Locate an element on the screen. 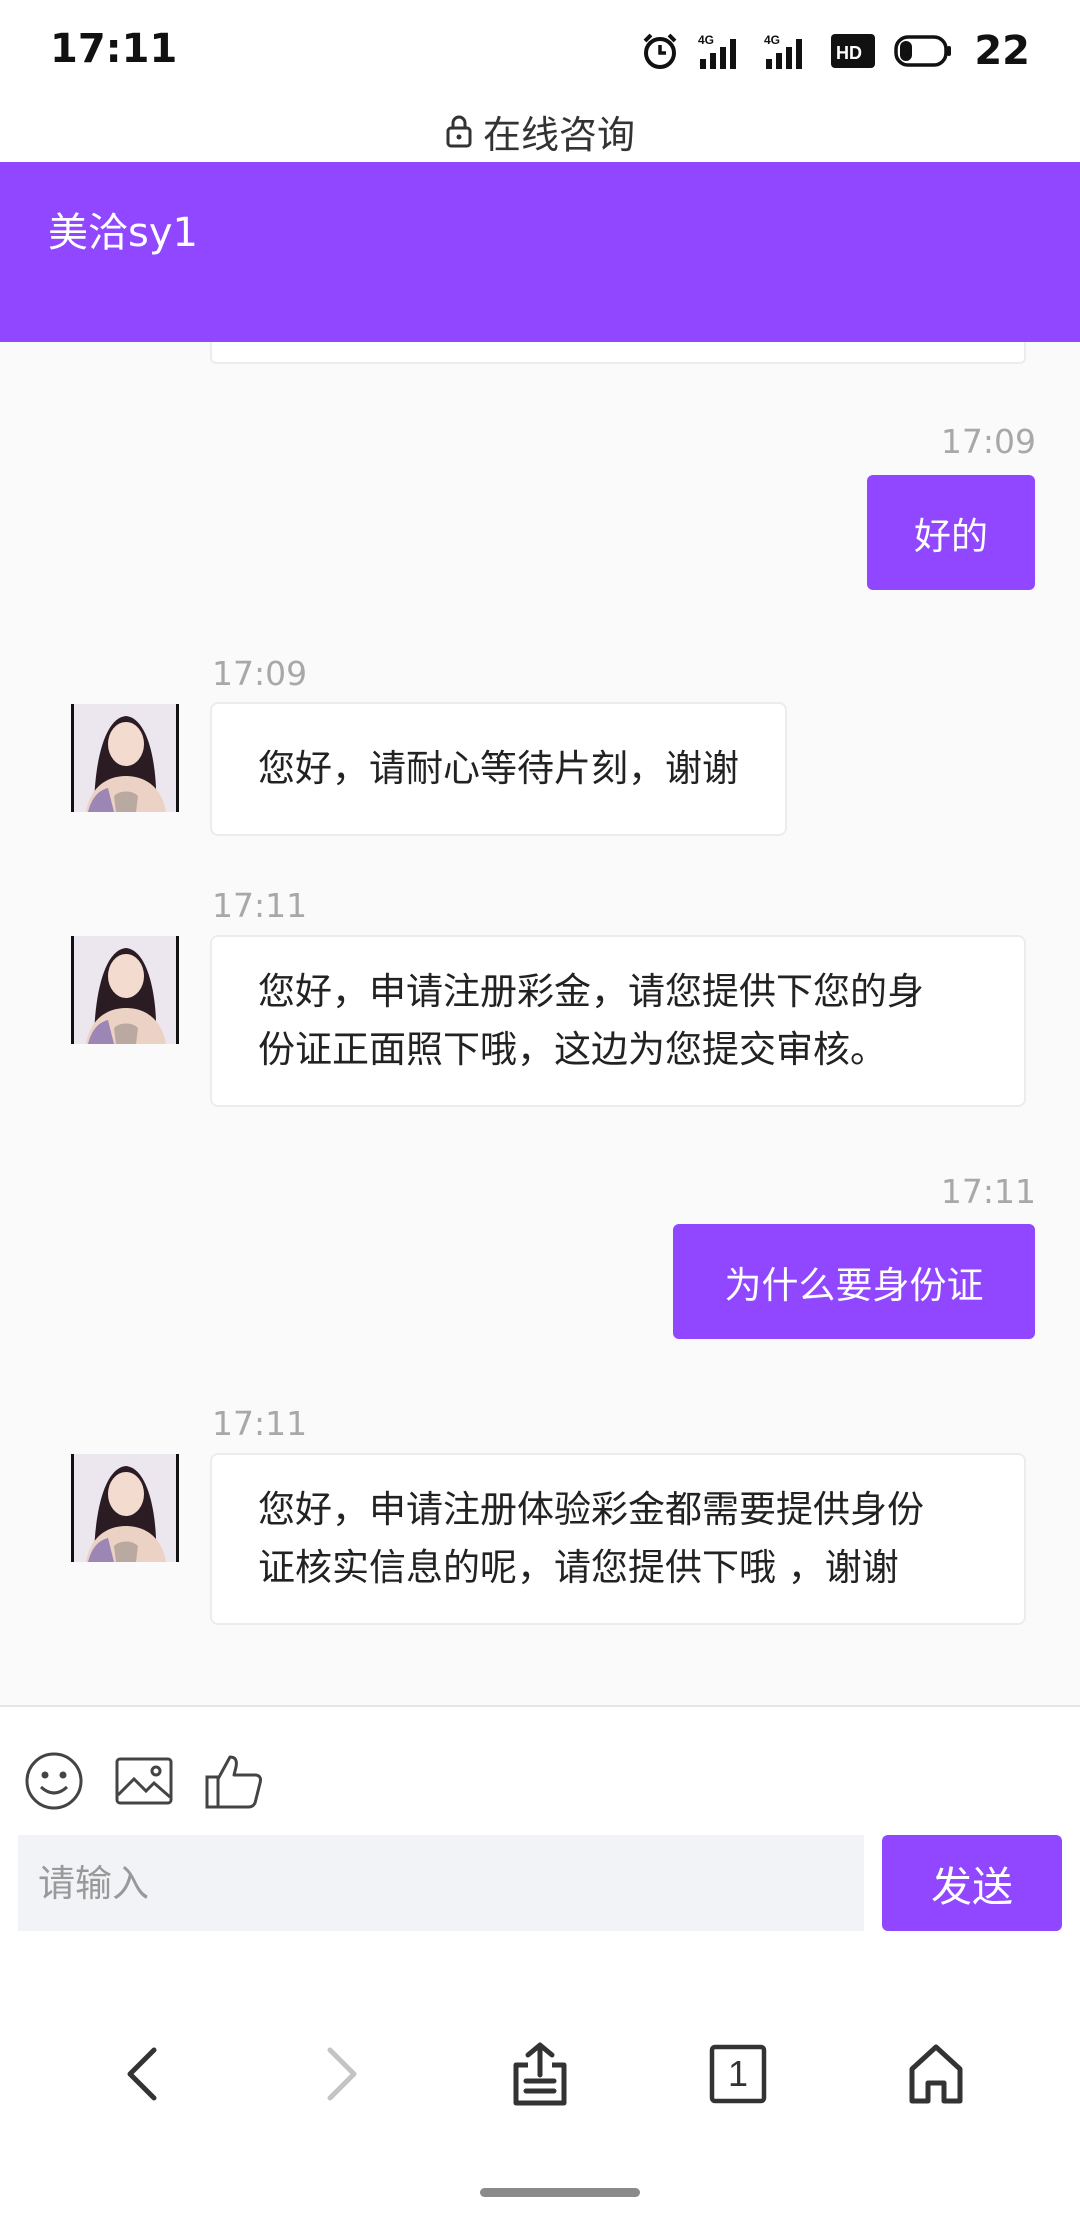 The height and width of the screenshot is (2240, 1080). message-input is located at coordinates (441, 1883).